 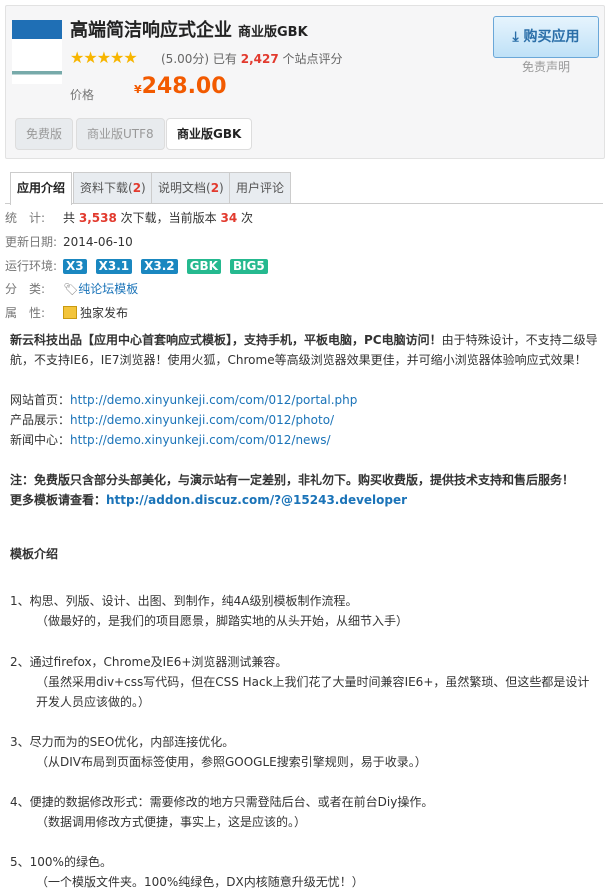 I want to click on env-badge: X3.2, so click(x=159, y=266).